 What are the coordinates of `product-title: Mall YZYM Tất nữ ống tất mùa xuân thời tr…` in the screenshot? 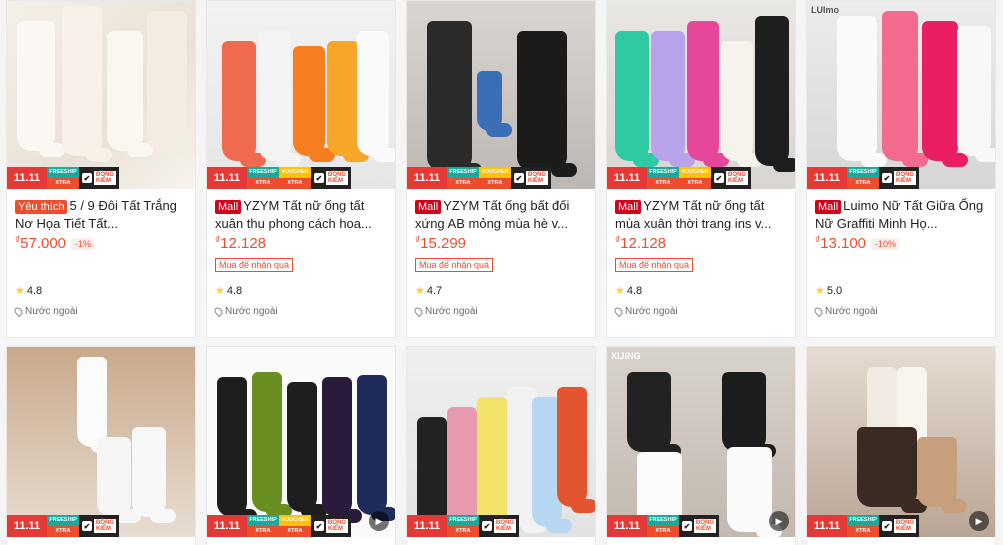 It's located at (701, 215).